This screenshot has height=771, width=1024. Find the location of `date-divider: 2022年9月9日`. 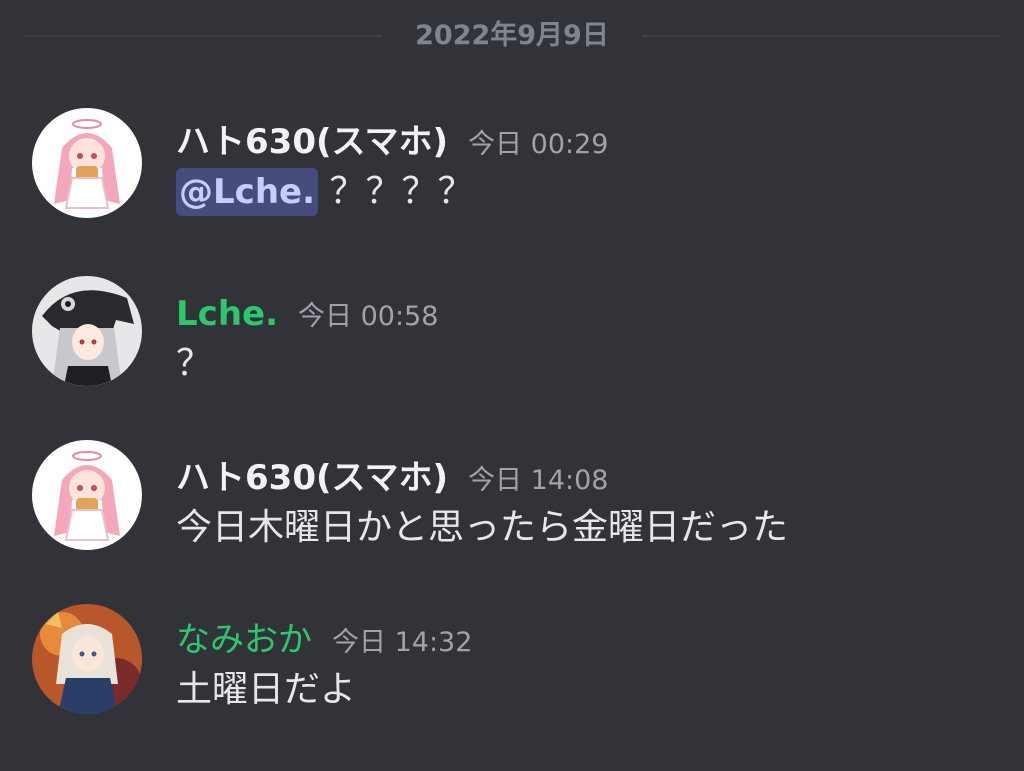

date-divider: 2022年9月9日 is located at coordinates (512, 36).